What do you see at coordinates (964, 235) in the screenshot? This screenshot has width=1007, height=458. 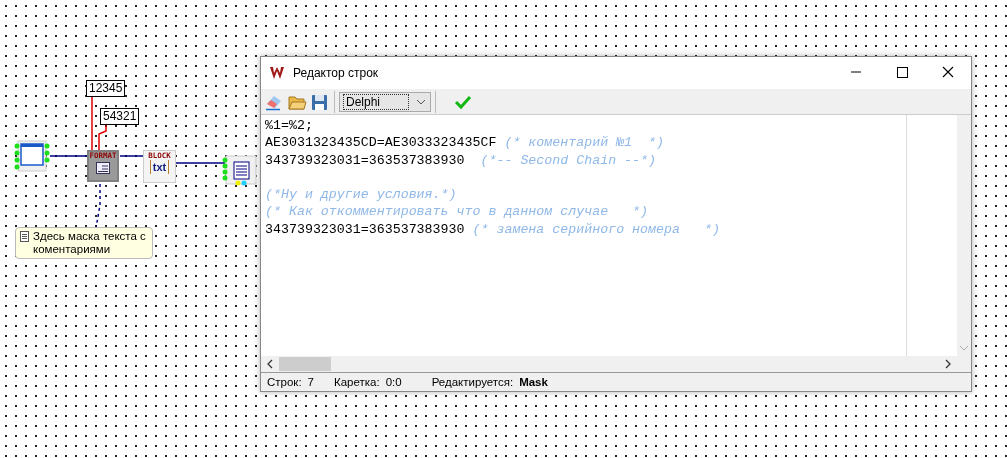 I see `vertical-scrollbar` at bounding box center [964, 235].